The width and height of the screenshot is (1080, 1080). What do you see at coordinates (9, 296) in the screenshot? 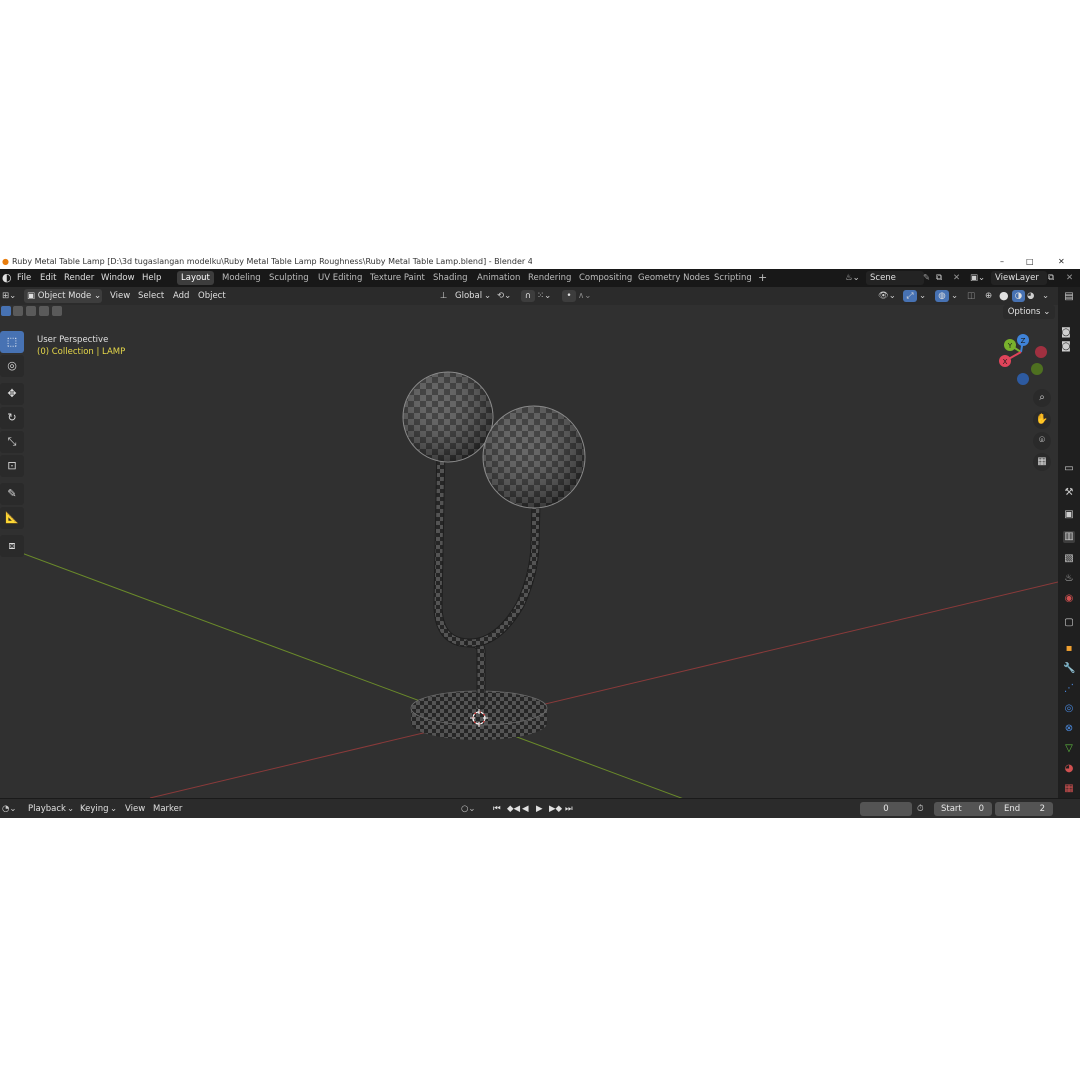
I see `editor-type-icon: ⊞⌄` at bounding box center [9, 296].